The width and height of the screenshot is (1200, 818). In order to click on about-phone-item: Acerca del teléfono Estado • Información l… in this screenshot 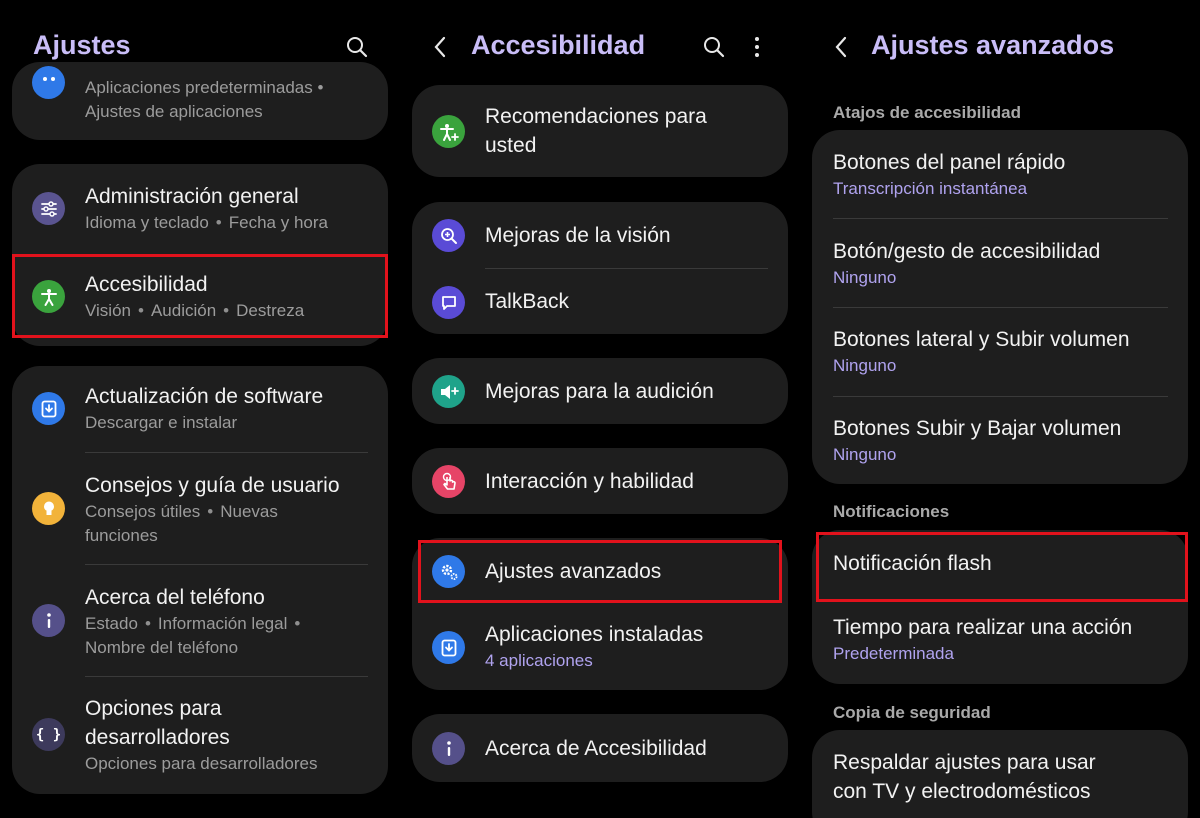, I will do `click(200, 621)`.